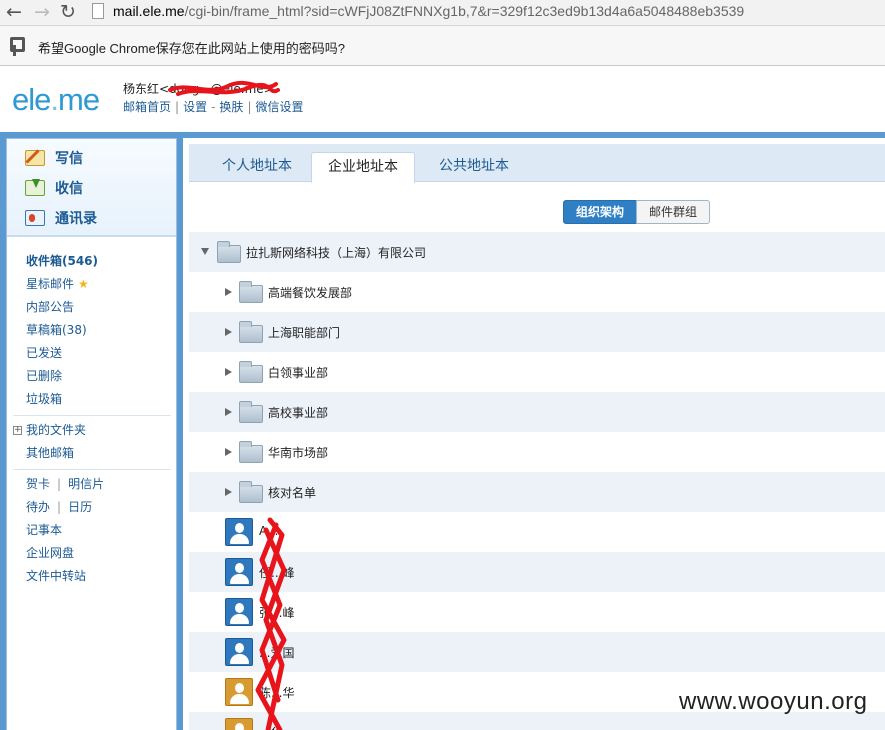 This screenshot has width=885, height=730. What do you see at coordinates (537, 292) in the screenshot?
I see `department-row: 高端餐饮发展部` at bounding box center [537, 292].